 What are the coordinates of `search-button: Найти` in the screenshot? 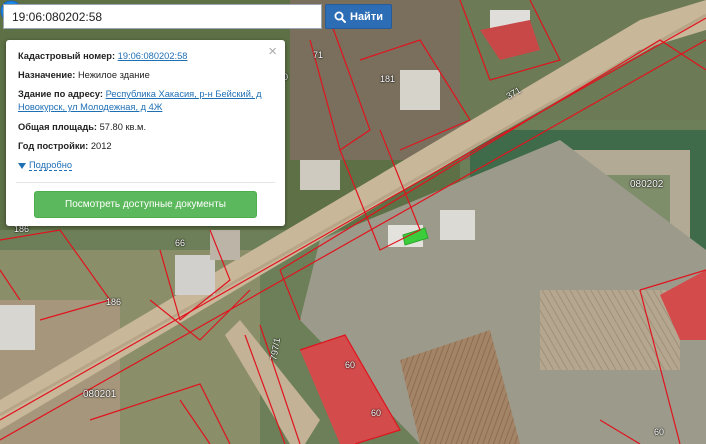 It's located at (358, 16).